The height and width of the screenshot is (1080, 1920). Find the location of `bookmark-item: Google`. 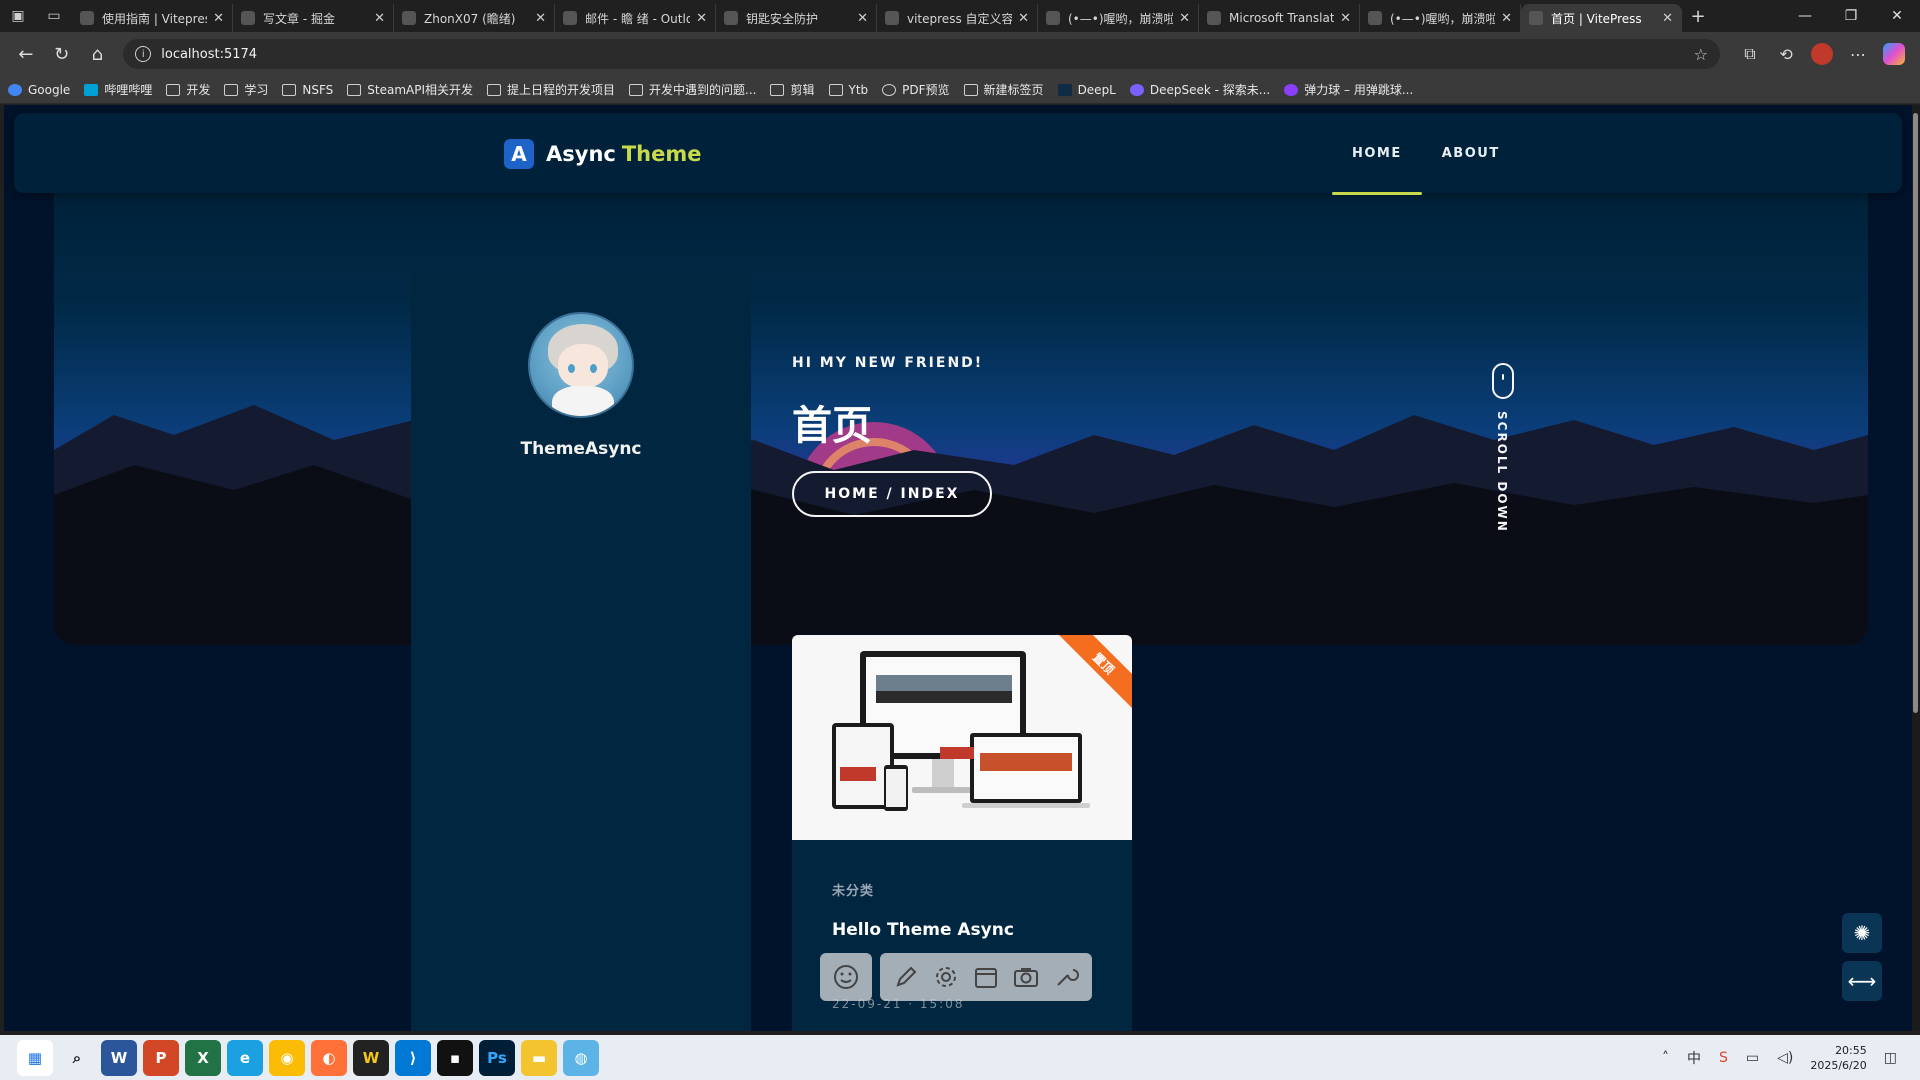

bookmark-item: Google is located at coordinates (39, 90).